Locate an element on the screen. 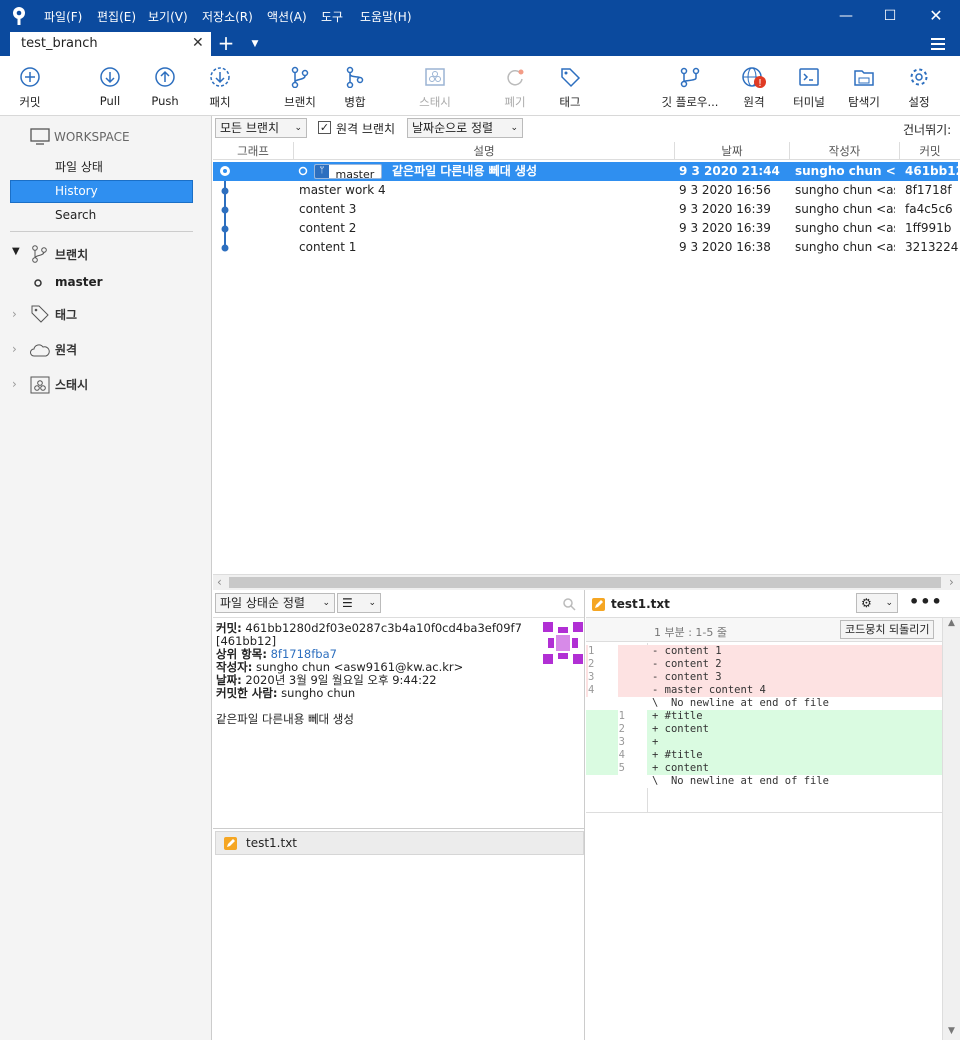 The image size is (960, 1040). branch-button: 브랜치 is located at coordinates (300, 88).